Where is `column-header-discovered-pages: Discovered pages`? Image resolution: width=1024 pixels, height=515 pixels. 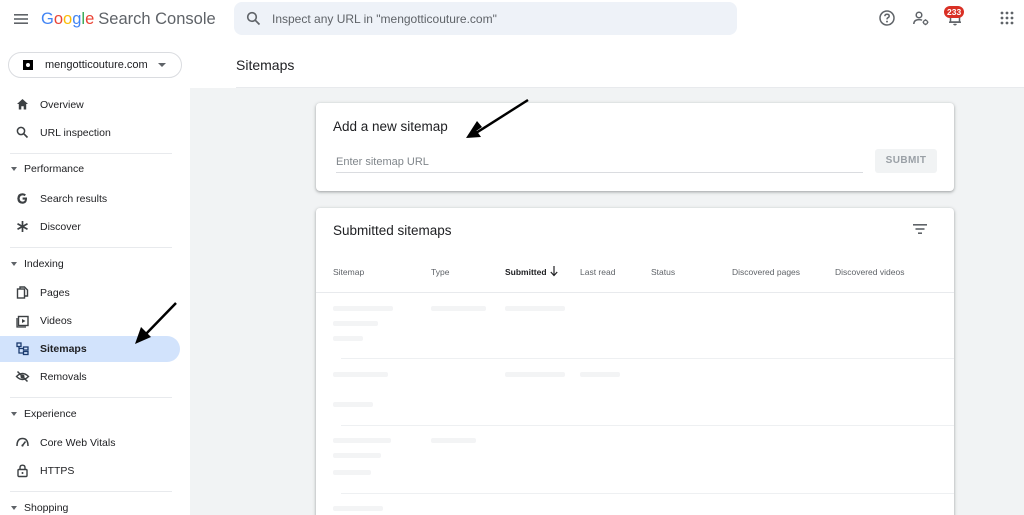 column-header-discovered-pages: Discovered pages is located at coordinates (766, 272).